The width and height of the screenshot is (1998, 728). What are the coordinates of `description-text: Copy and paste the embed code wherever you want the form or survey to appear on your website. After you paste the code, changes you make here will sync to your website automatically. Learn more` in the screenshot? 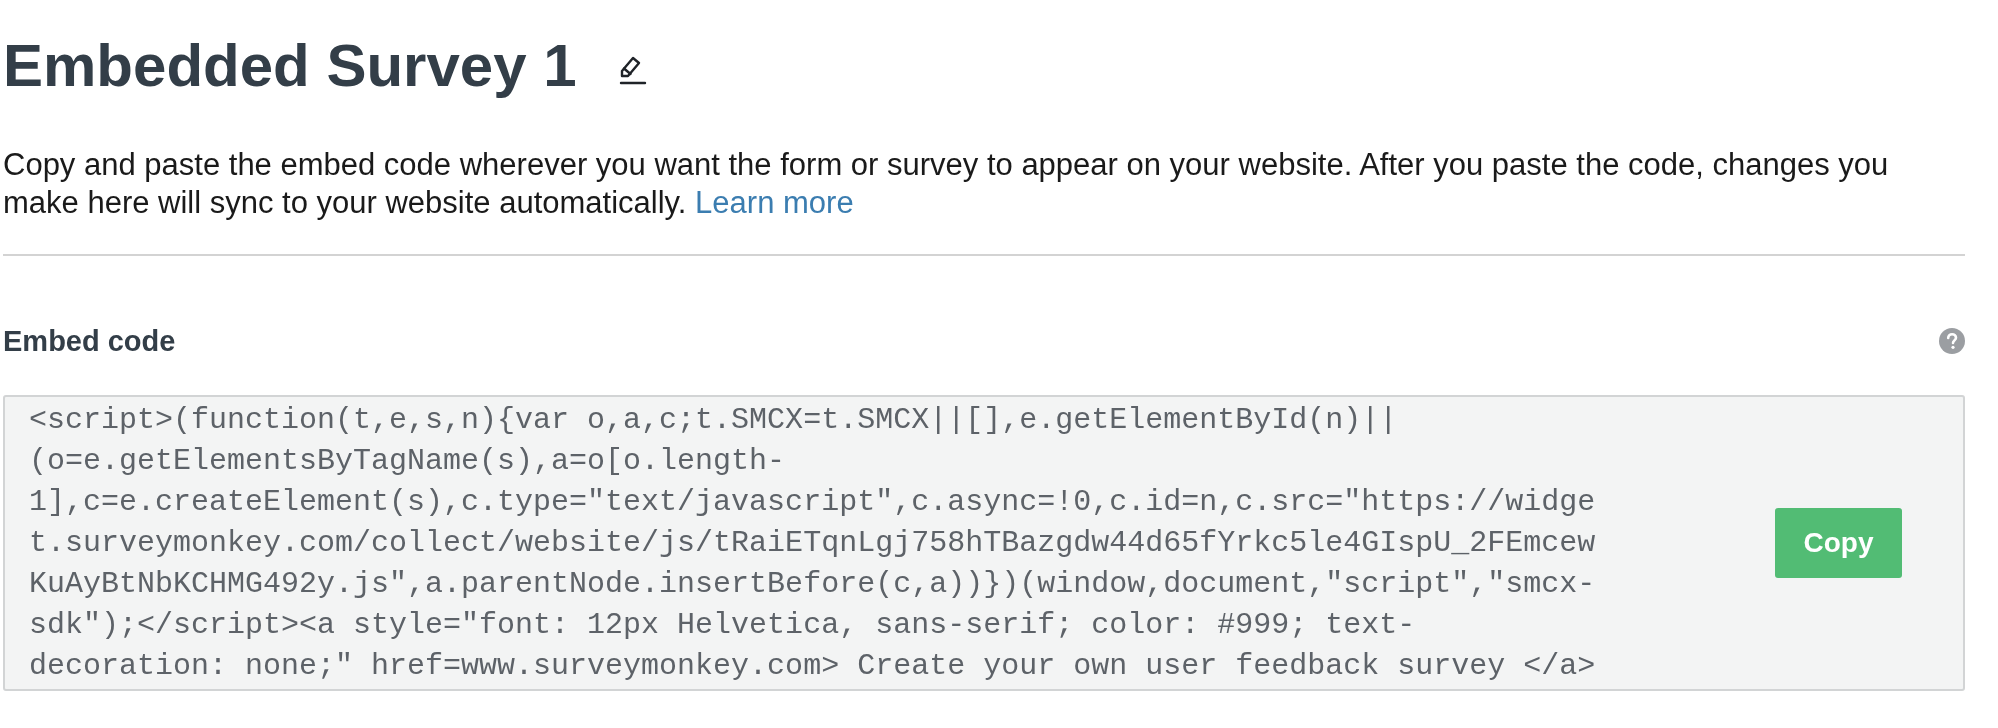 It's located at (946, 184).